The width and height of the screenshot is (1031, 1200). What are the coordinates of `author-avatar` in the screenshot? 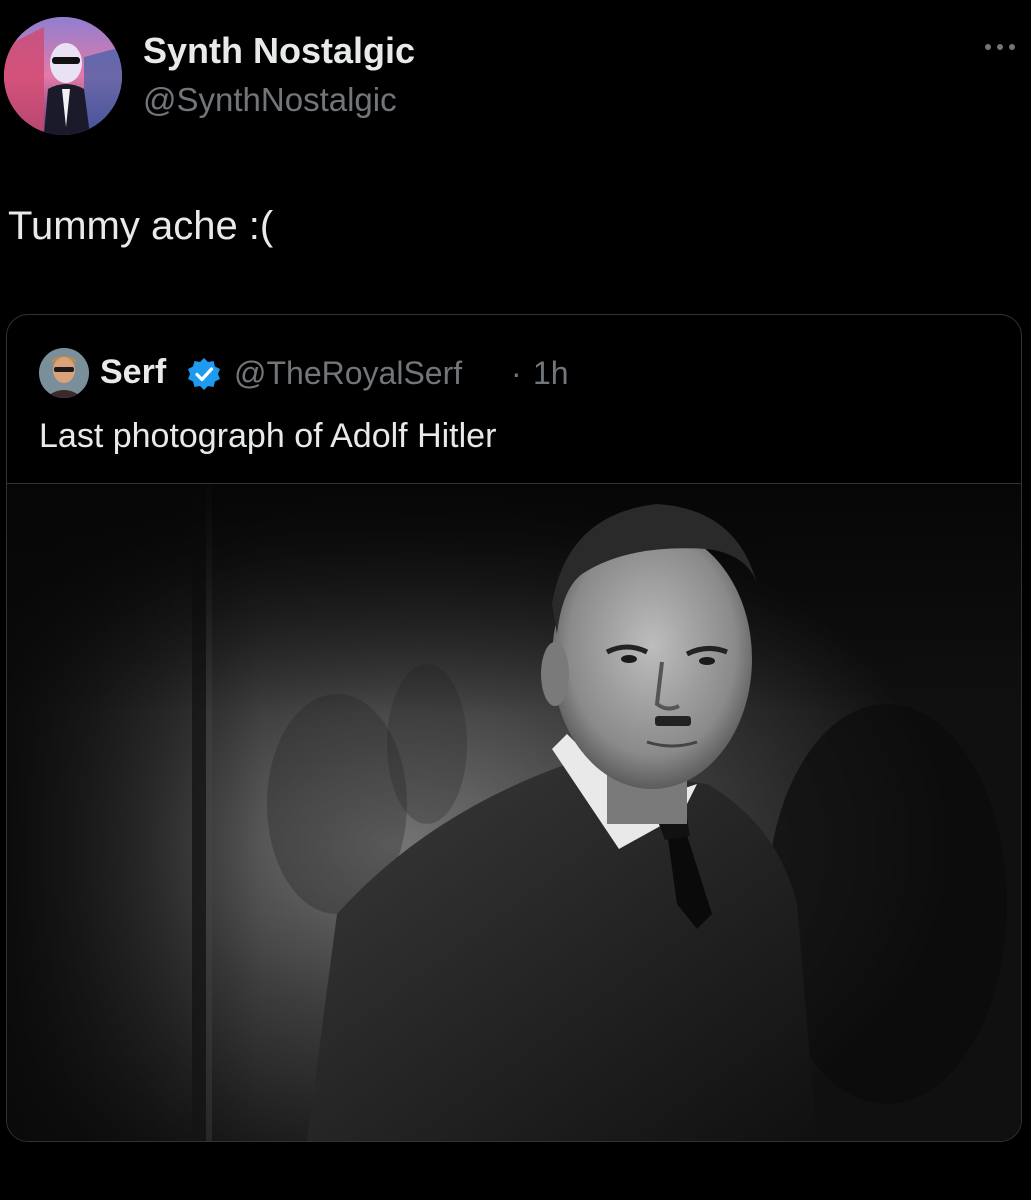 It's located at (63, 76).